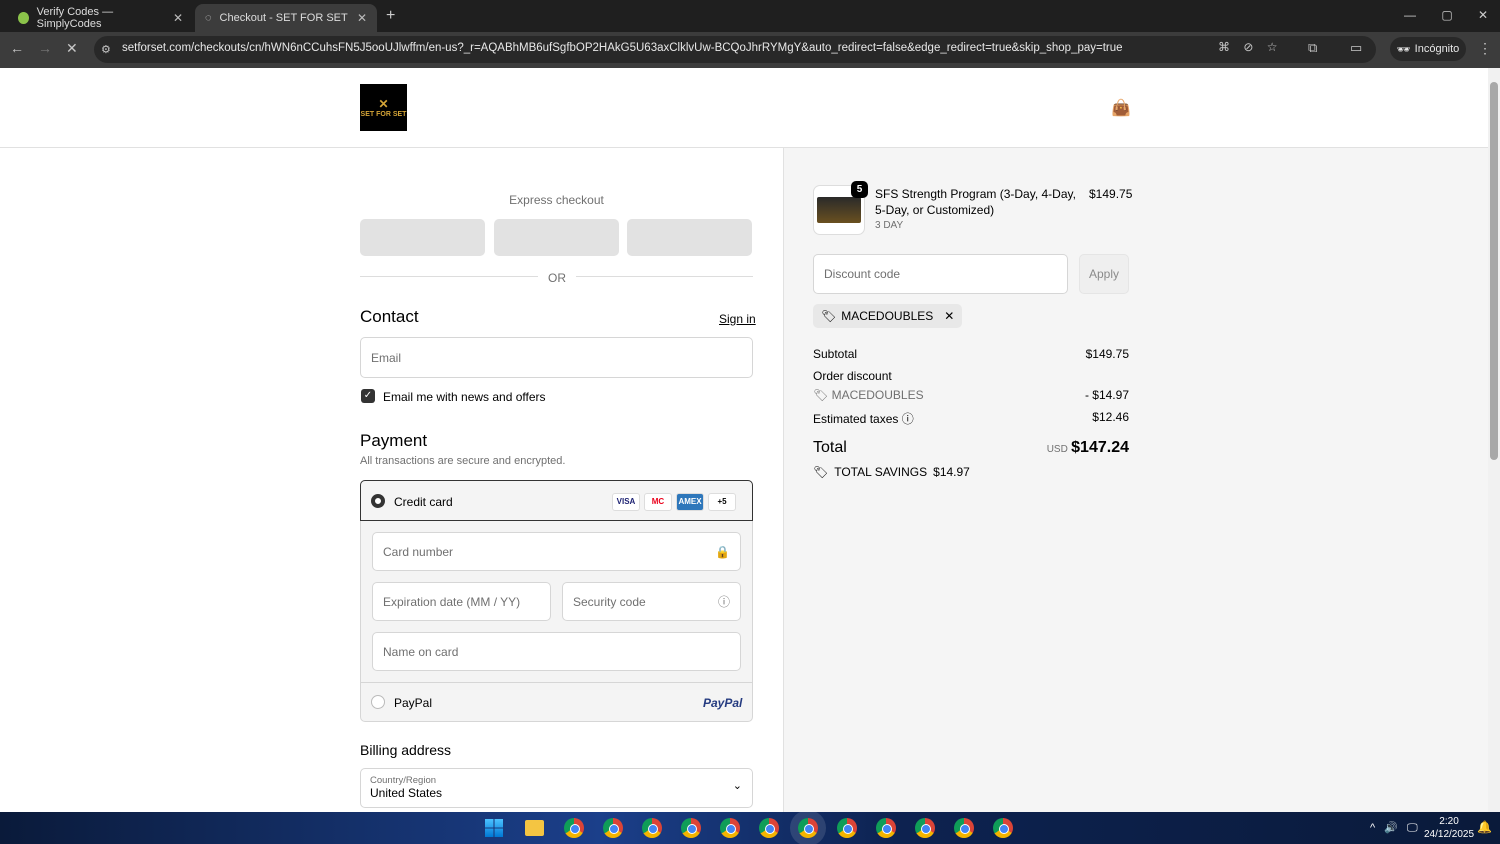 This screenshot has height=844, width=1500. Describe the element at coordinates (45, 48) in the screenshot. I see `forward-button: →` at that location.